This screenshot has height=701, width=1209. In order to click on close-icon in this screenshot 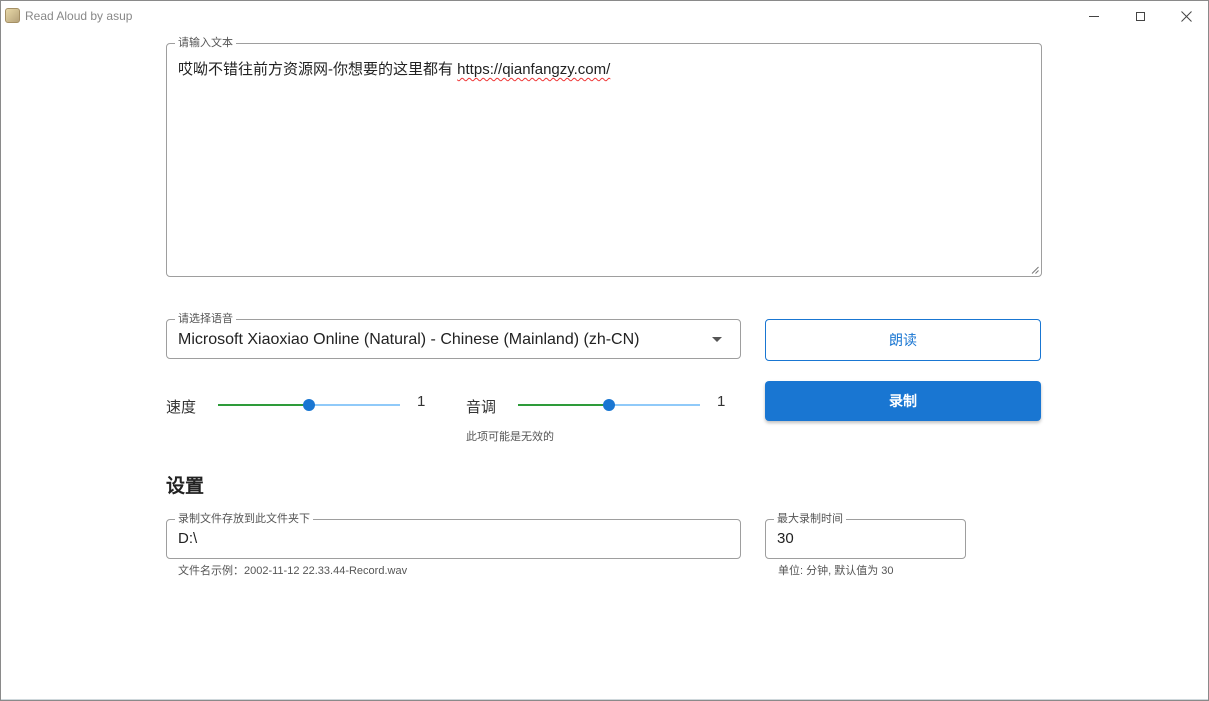, I will do `click(1186, 16)`.